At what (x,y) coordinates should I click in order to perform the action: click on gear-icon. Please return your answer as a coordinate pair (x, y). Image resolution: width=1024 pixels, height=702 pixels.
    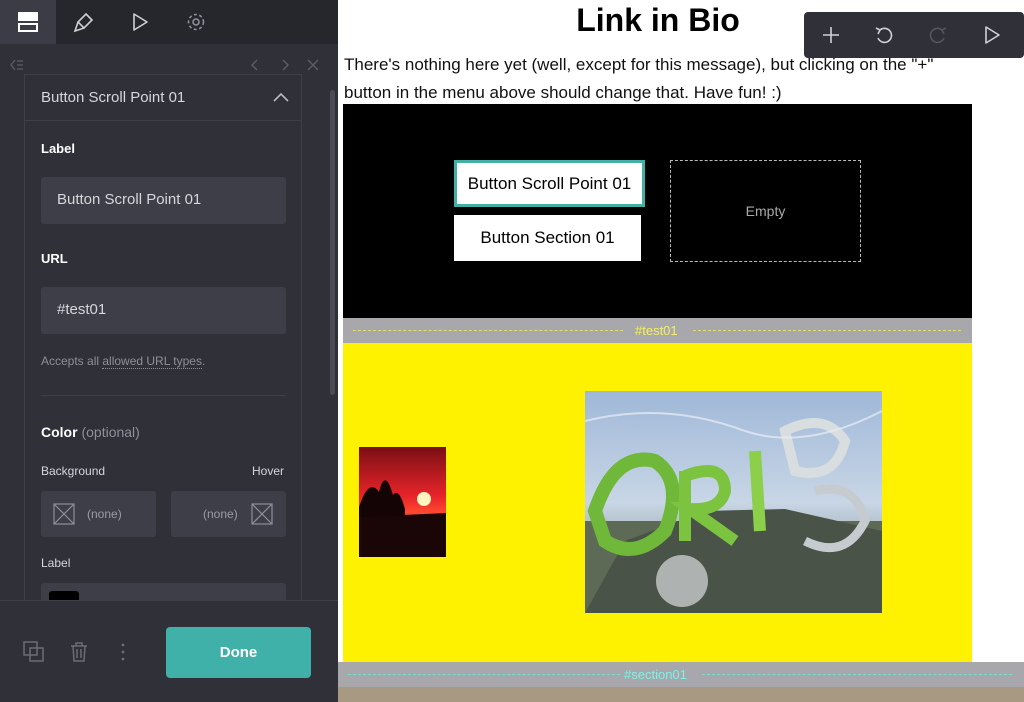
    Looking at the image, I should click on (196, 22).